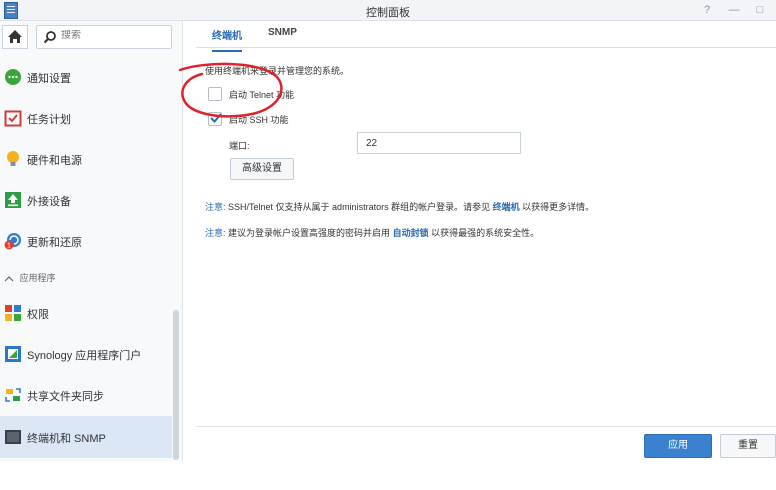 Image resolution: width=776 pixels, height=490 pixels. Describe the element at coordinates (13, 200) in the screenshot. I see `upload-icon` at that location.